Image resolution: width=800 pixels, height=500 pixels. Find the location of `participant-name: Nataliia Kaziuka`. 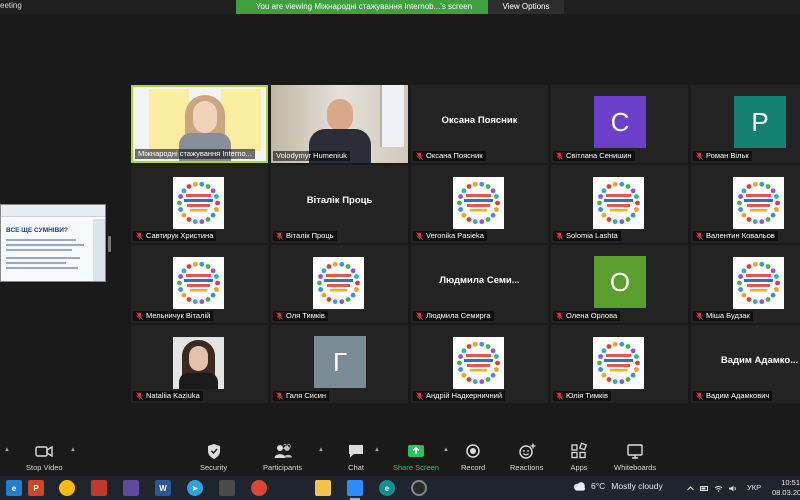

participant-name: Nataliia Kaziuka is located at coordinates (173, 395).